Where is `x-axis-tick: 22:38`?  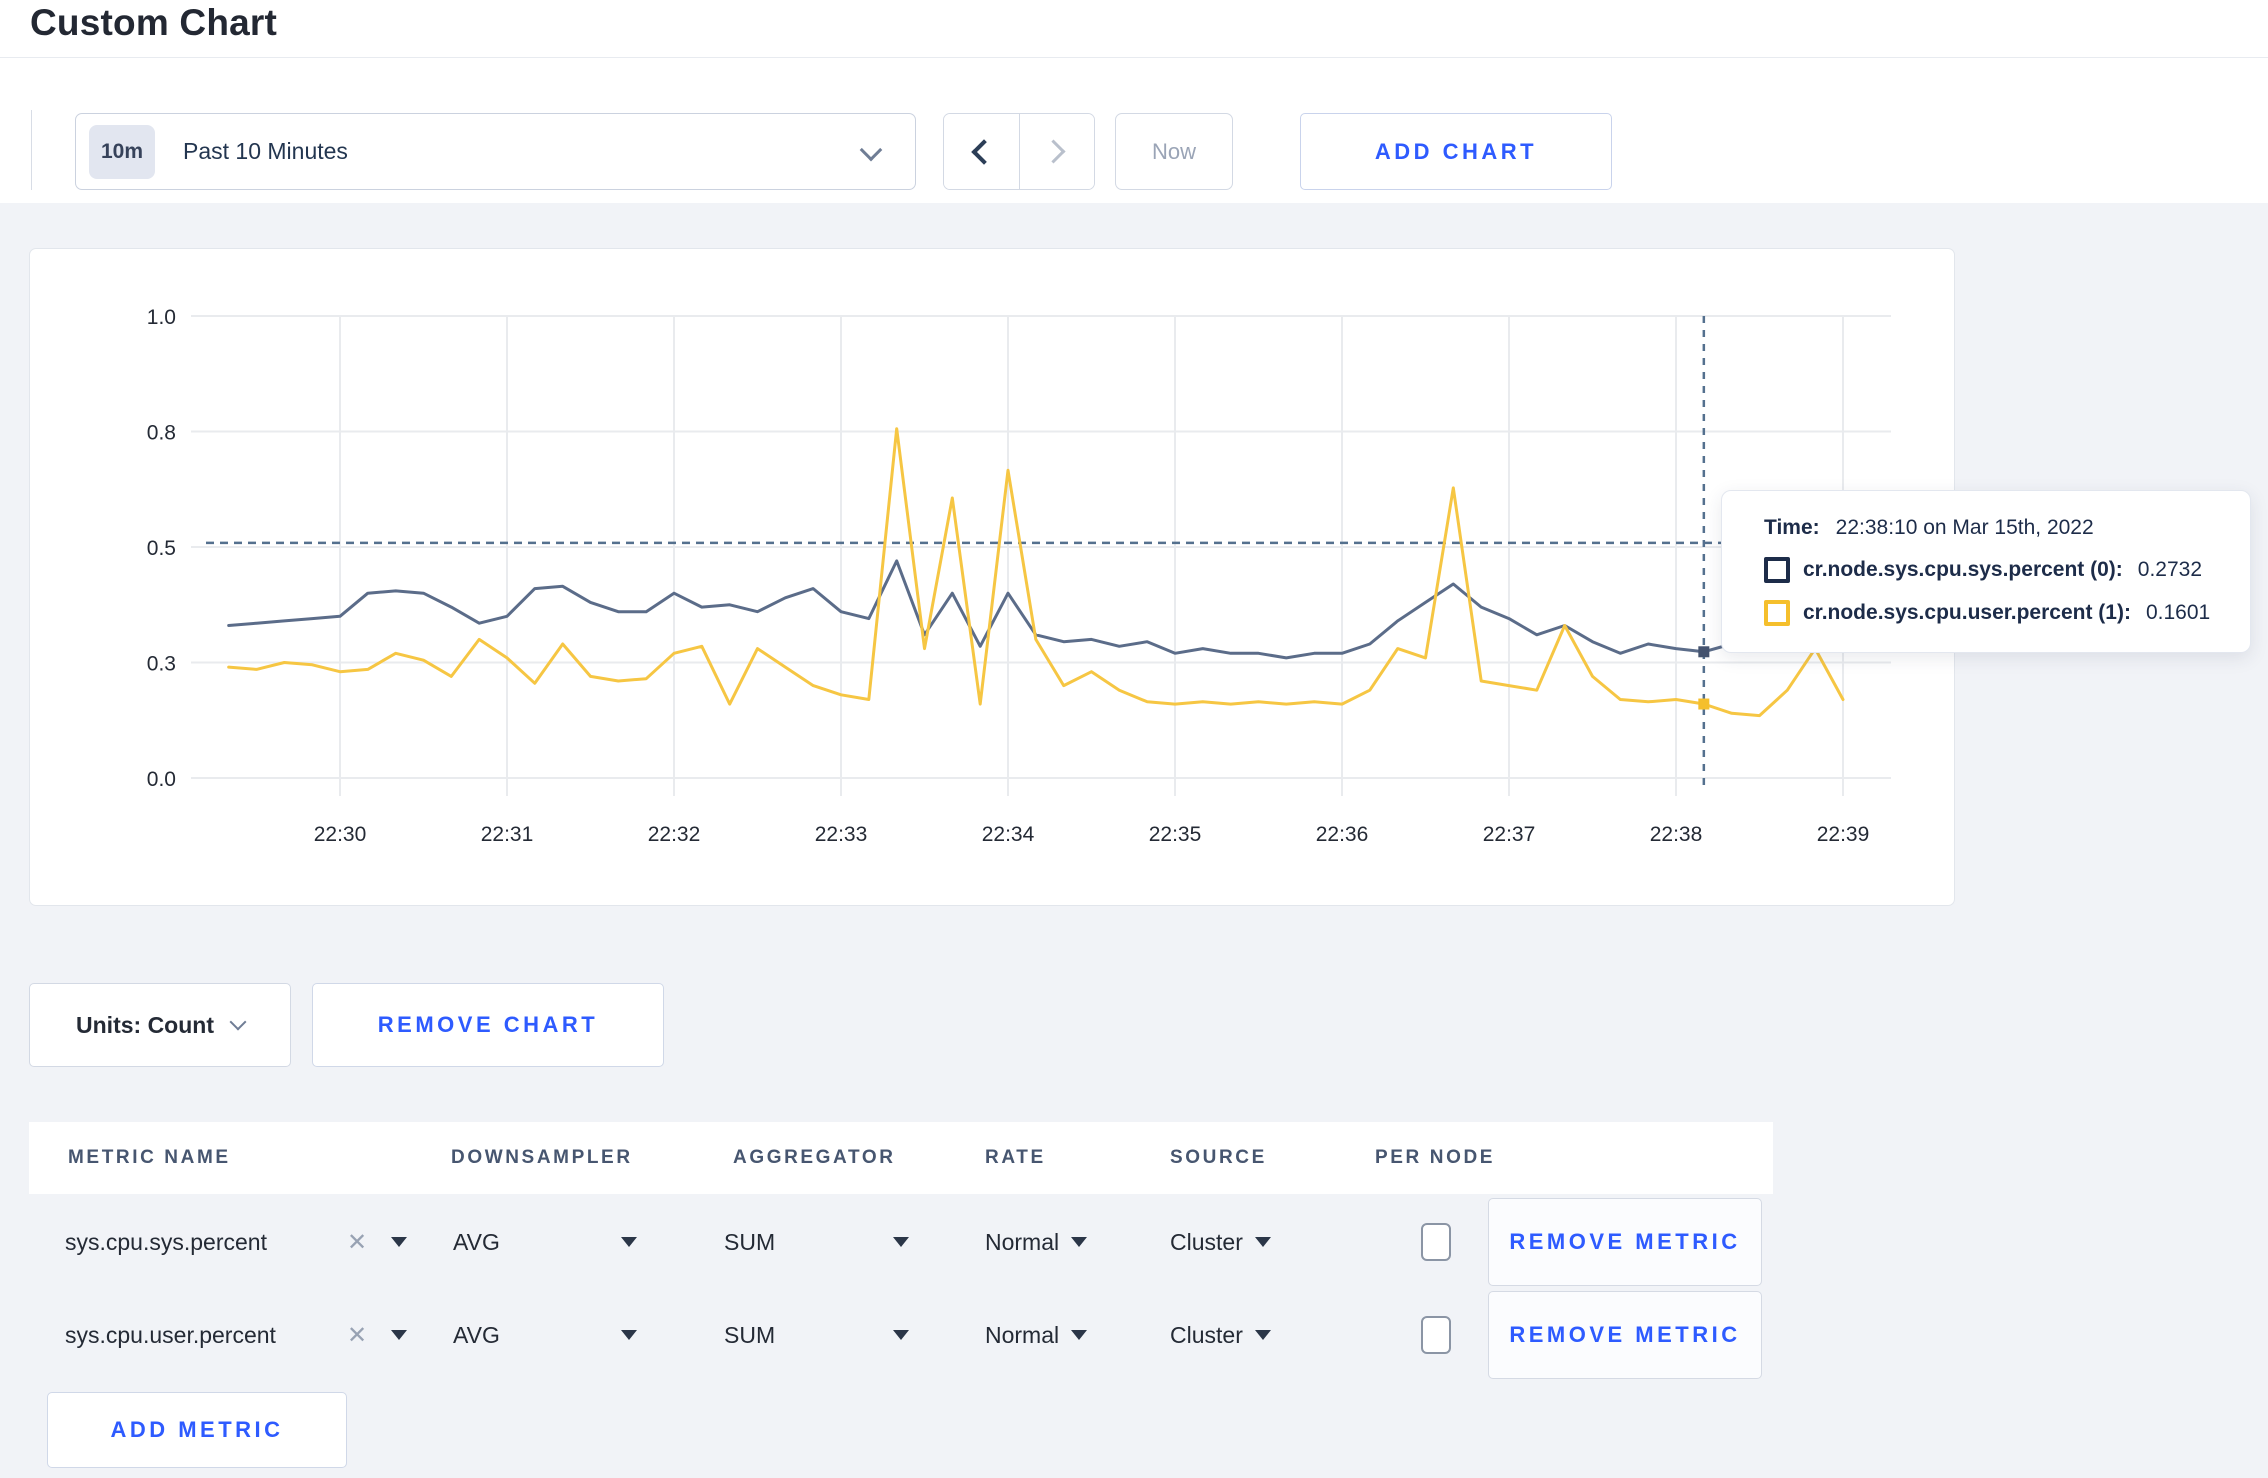 x-axis-tick: 22:38 is located at coordinates (1676, 834).